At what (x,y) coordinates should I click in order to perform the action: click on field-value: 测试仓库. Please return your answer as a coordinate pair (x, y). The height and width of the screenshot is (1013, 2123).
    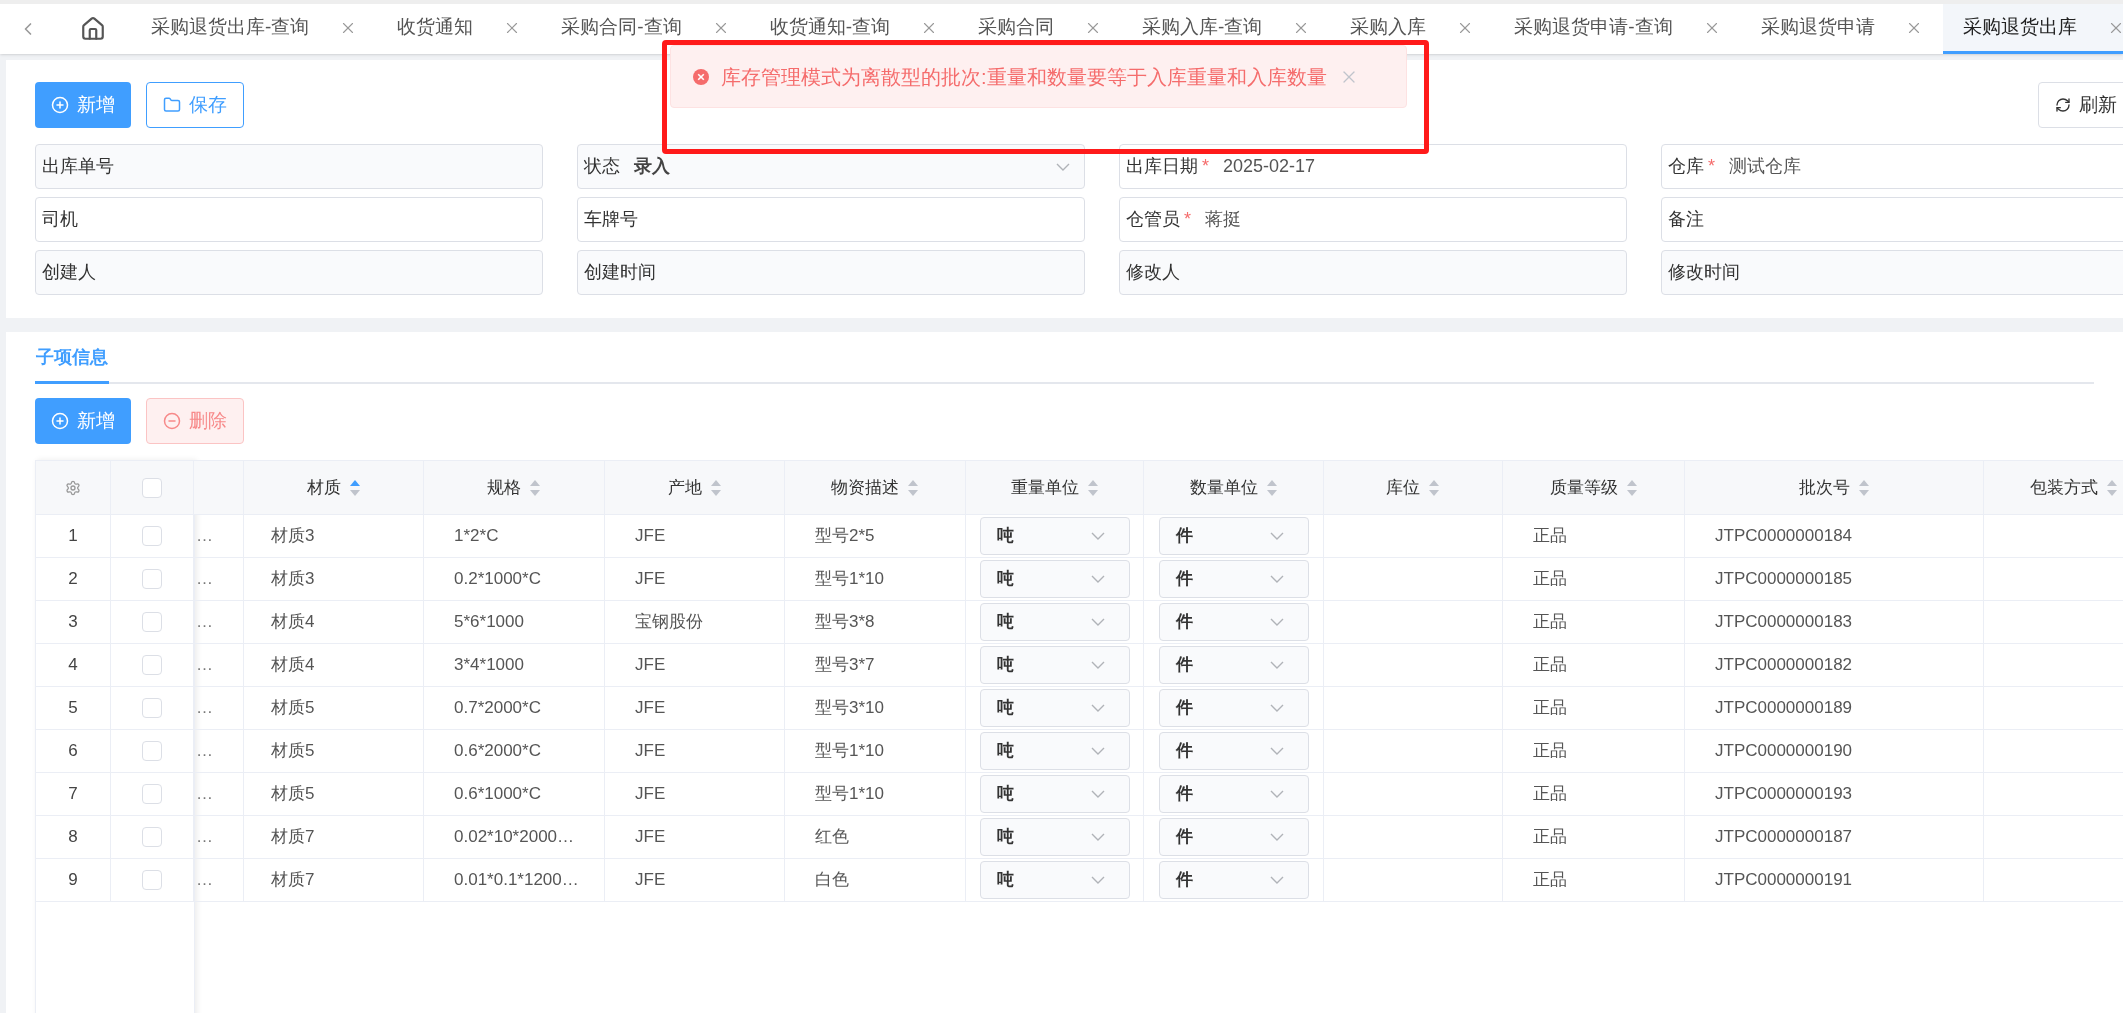
    Looking at the image, I should click on (1765, 166).